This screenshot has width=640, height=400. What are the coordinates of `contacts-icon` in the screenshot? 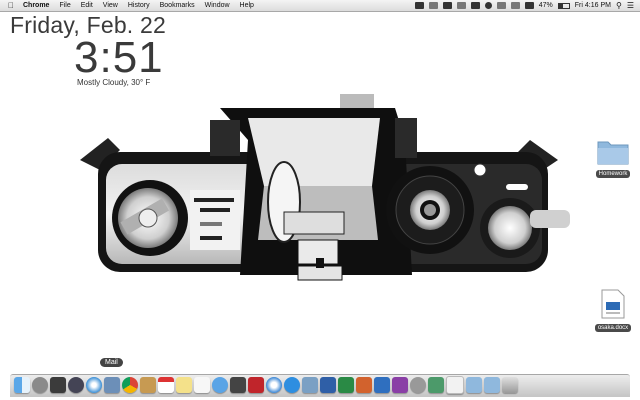 It's located at (148, 385).